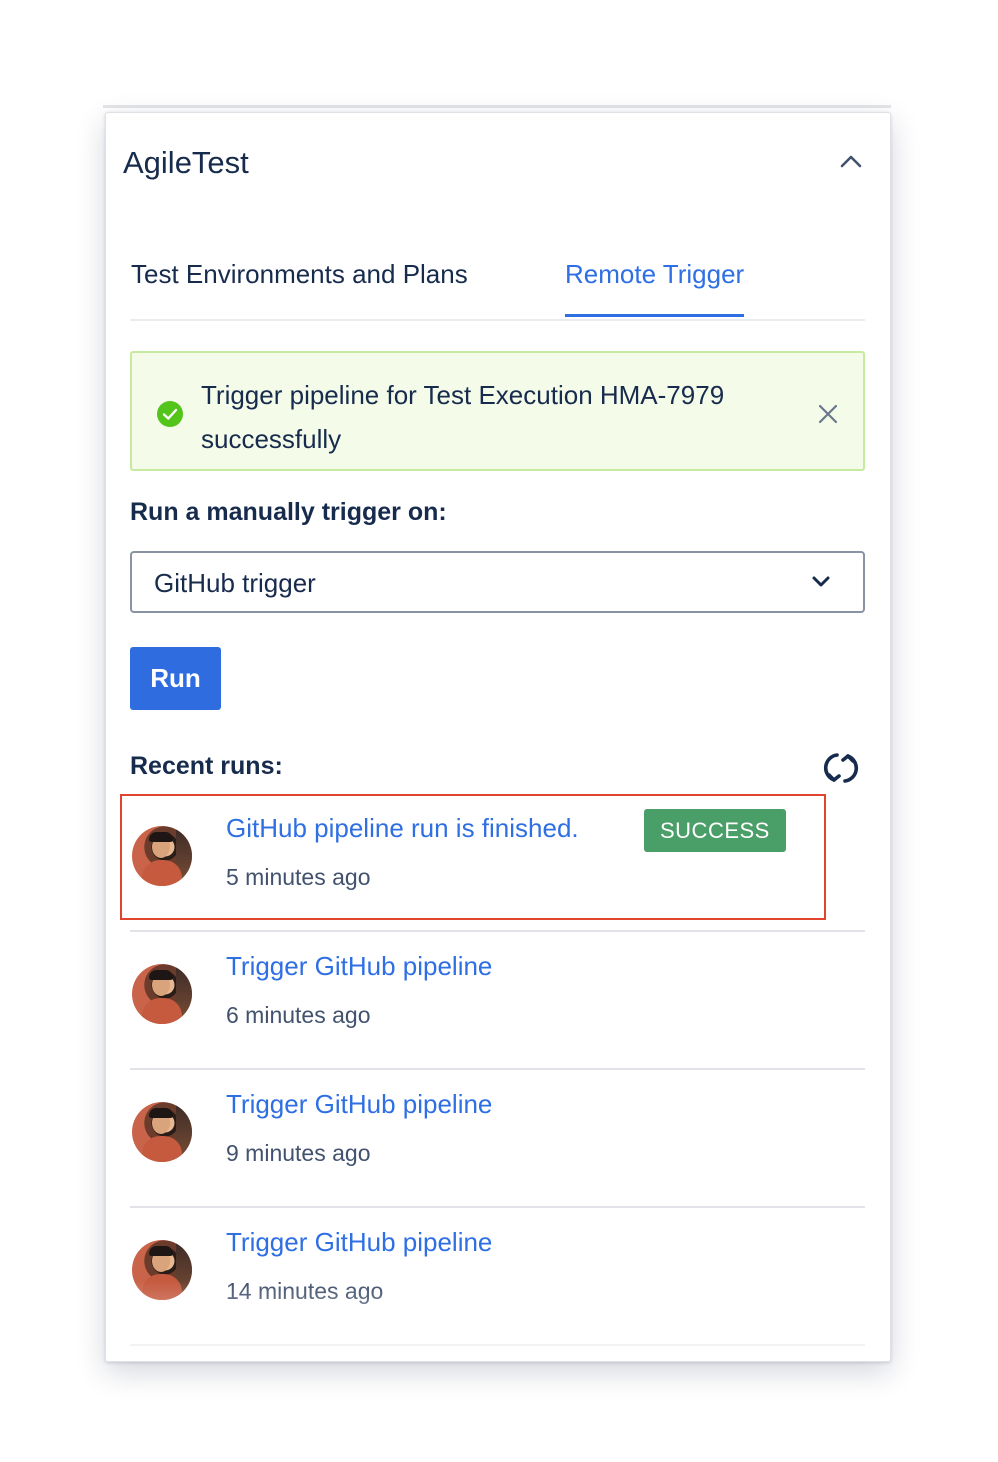 The image size is (998, 1462). Describe the element at coordinates (299, 286) in the screenshot. I see `tab-test-environments: Test Environments and Plans` at that location.